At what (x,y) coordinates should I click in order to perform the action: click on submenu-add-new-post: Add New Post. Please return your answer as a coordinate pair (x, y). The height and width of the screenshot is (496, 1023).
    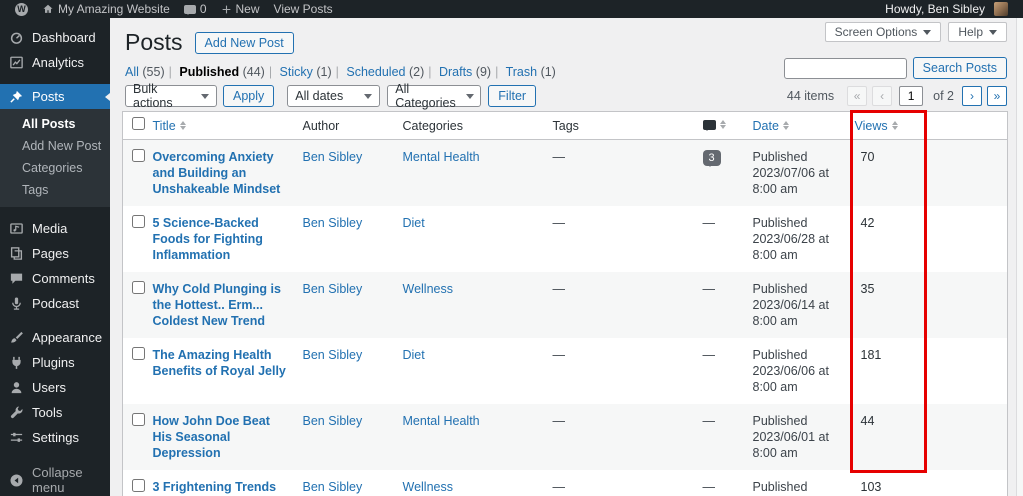
    Looking at the image, I should click on (55, 146).